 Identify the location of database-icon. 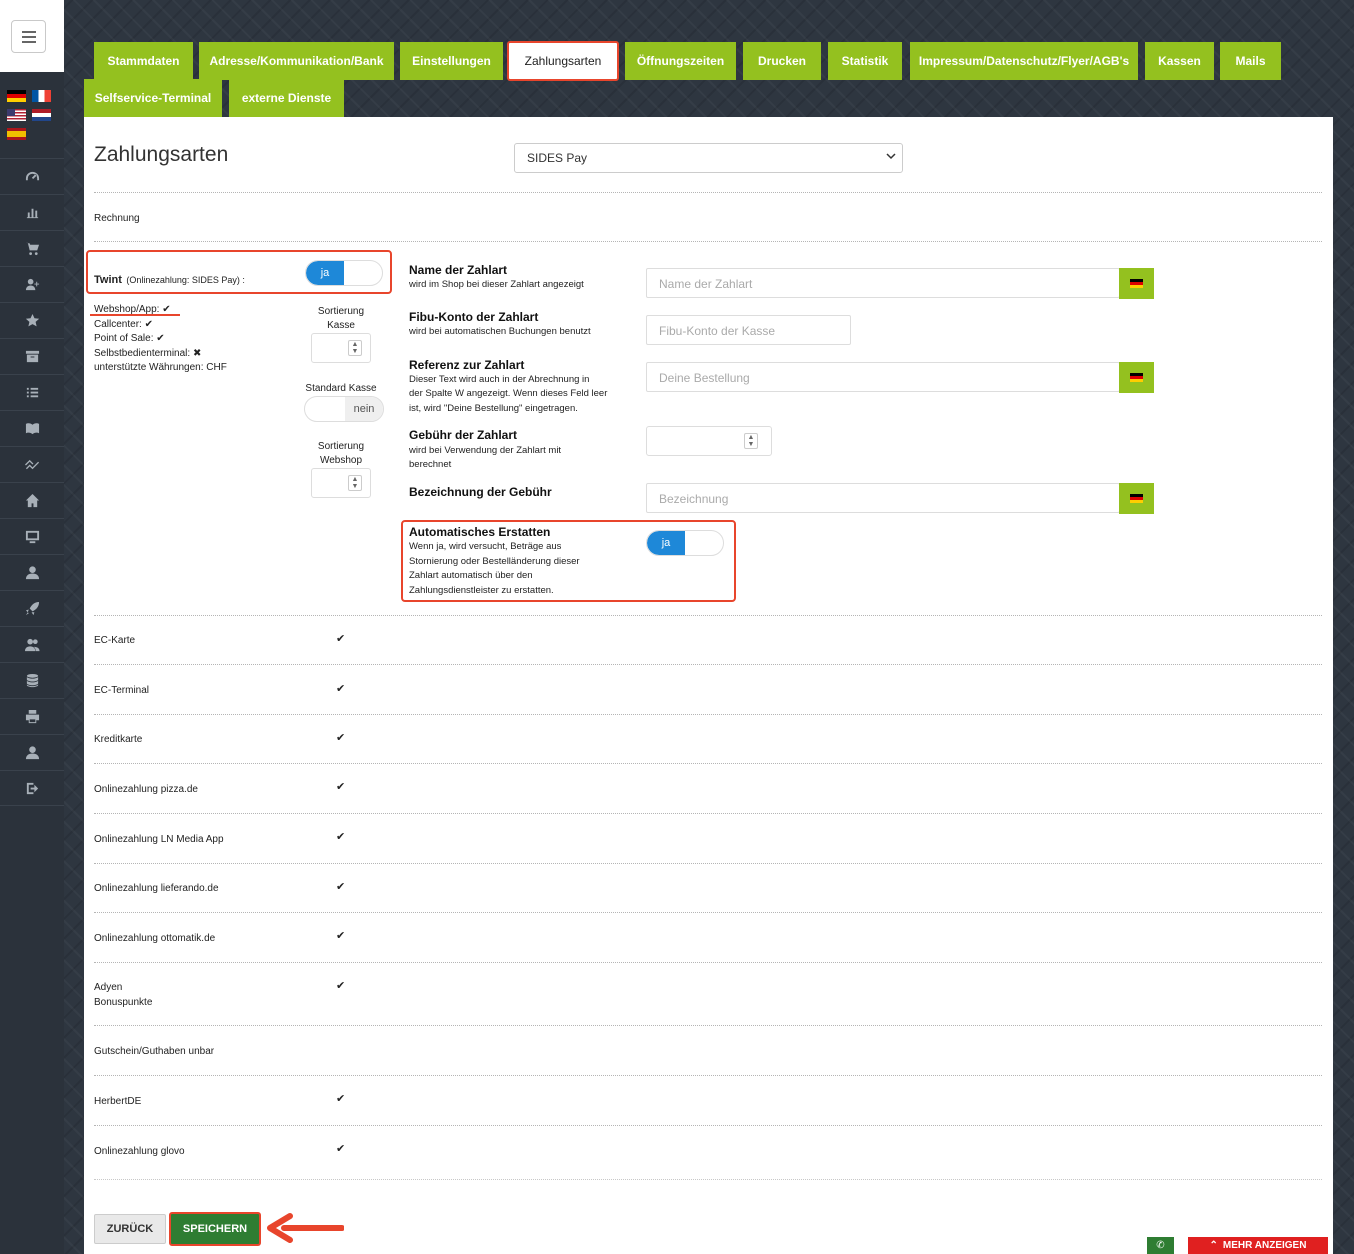
(32, 680).